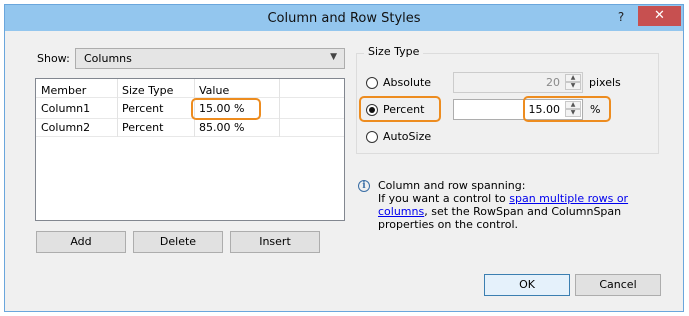 The height and width of the screenshot is (316, 689). Describe the element at coordinates (66, 127) in the screenshot. I see `cell-member: Column2` at that location.